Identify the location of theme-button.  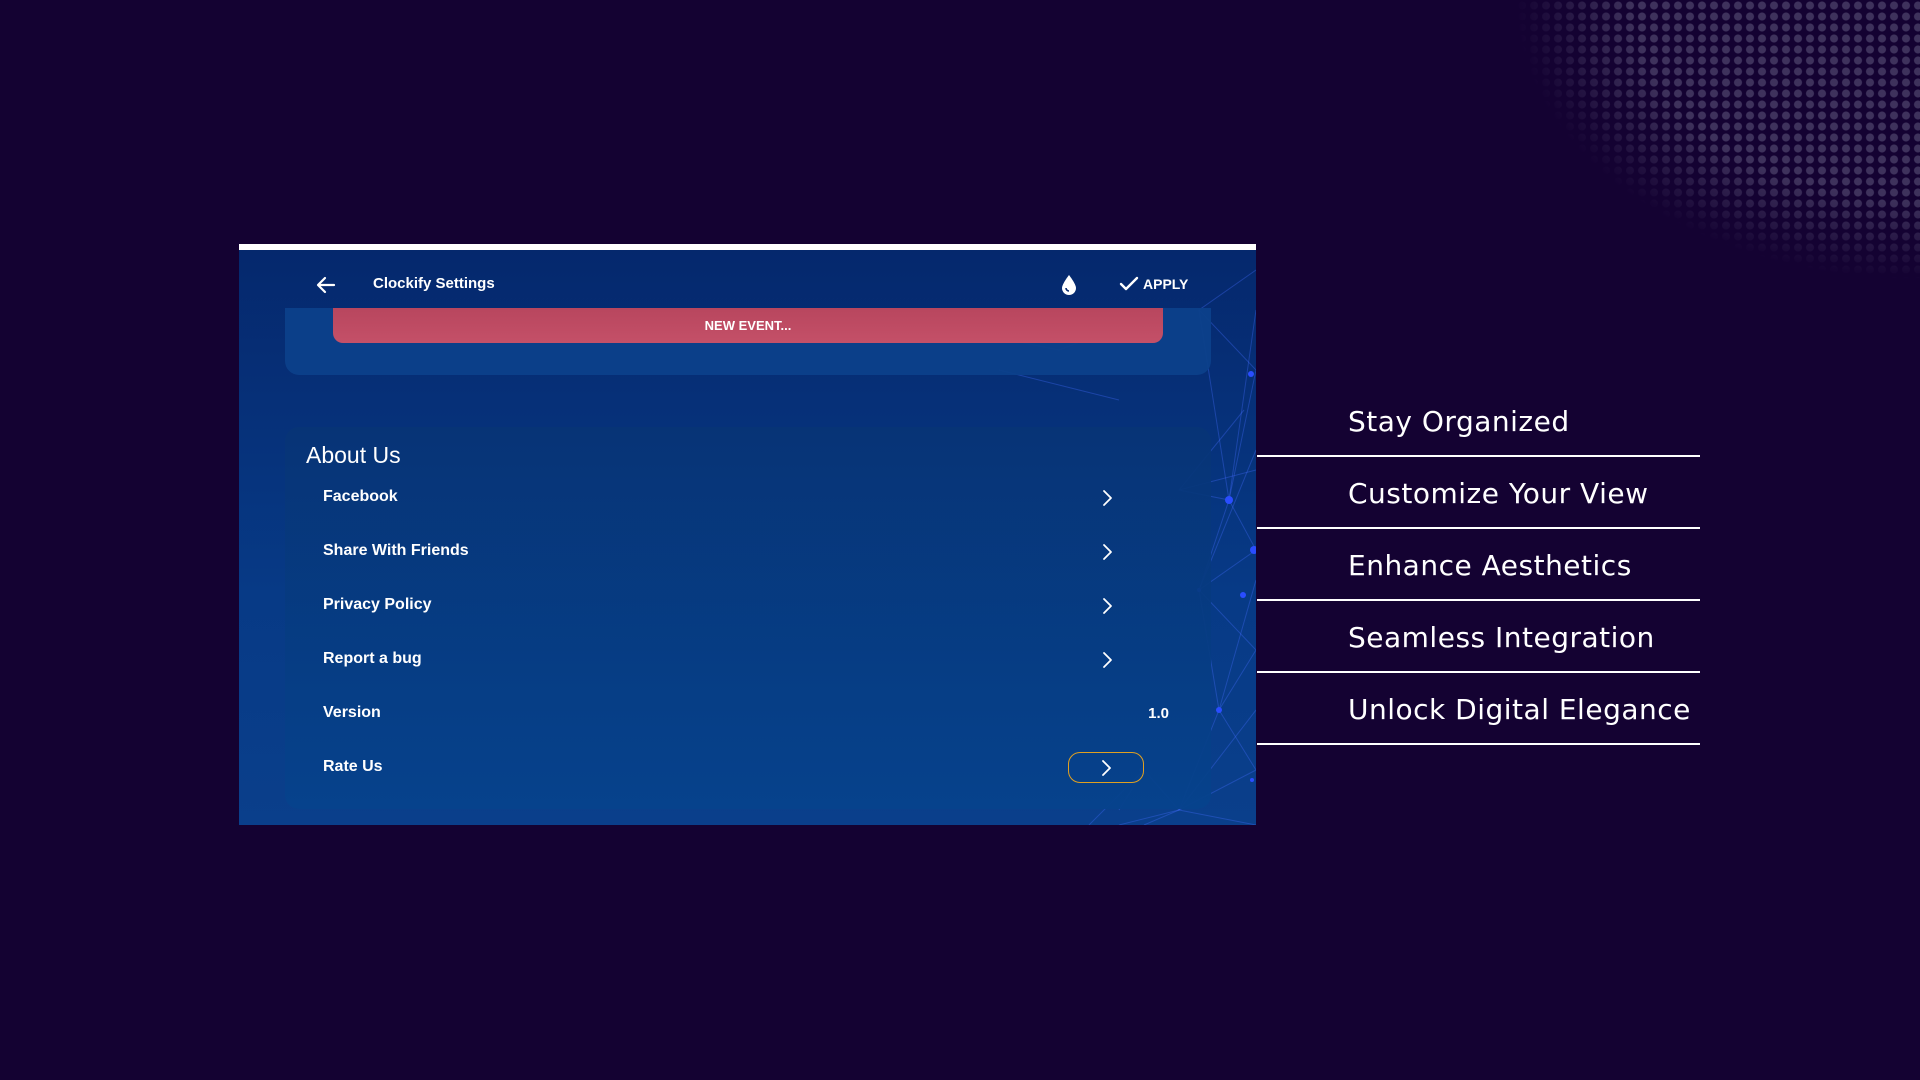
(1069, 285).